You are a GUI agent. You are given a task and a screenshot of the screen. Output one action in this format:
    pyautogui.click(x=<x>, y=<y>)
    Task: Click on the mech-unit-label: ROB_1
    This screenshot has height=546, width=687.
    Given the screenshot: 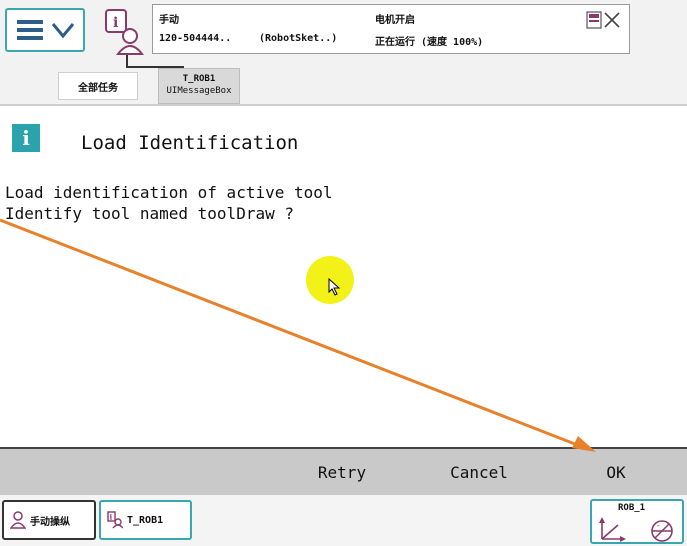 What is the action you would take?
    pyautogui.click(x=632, y=508)
    